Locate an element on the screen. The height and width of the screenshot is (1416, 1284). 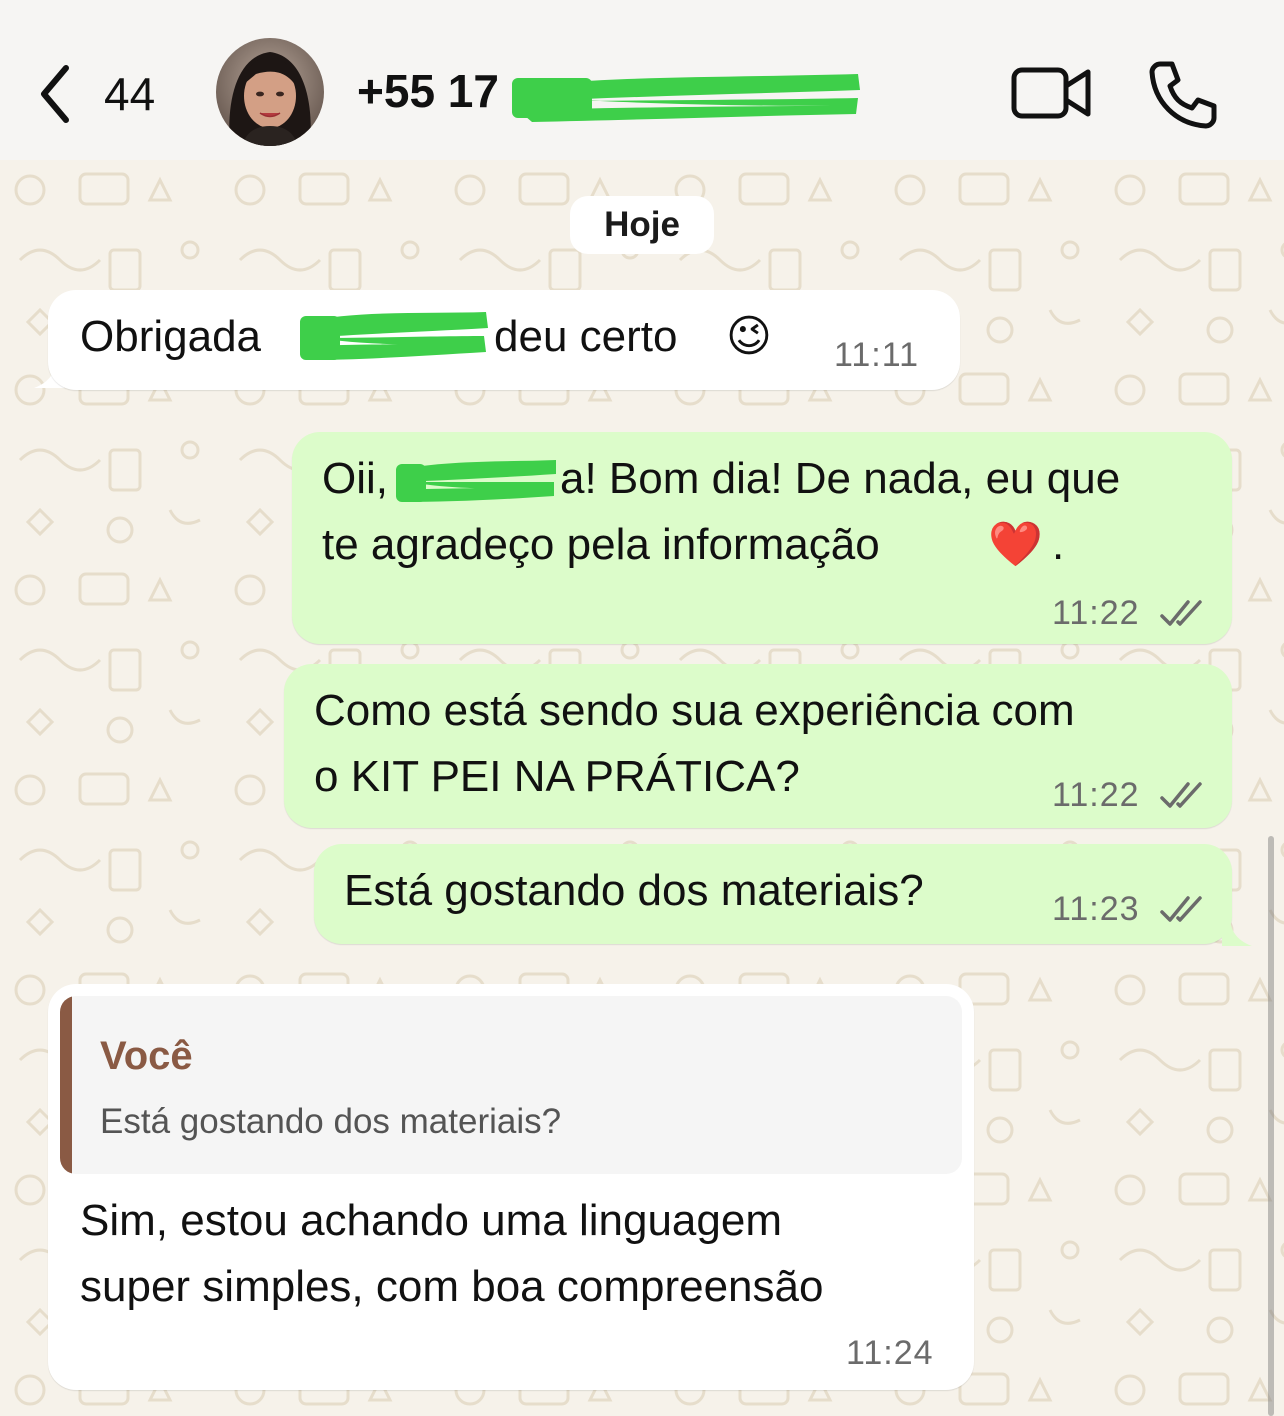
message-bubble-incoming: Obrigada deu certo 😉 11:11 is located at coordinates (504, 340).